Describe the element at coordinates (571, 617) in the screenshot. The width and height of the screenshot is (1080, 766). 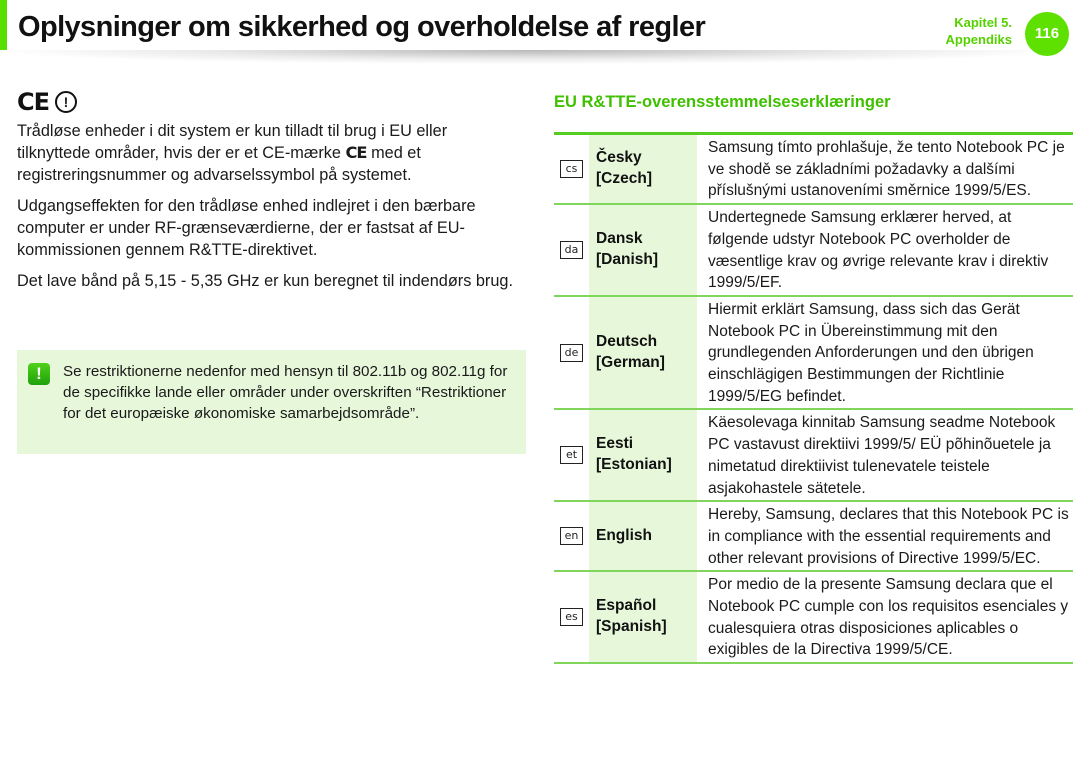
I see `language-code-icon: es` at that location.